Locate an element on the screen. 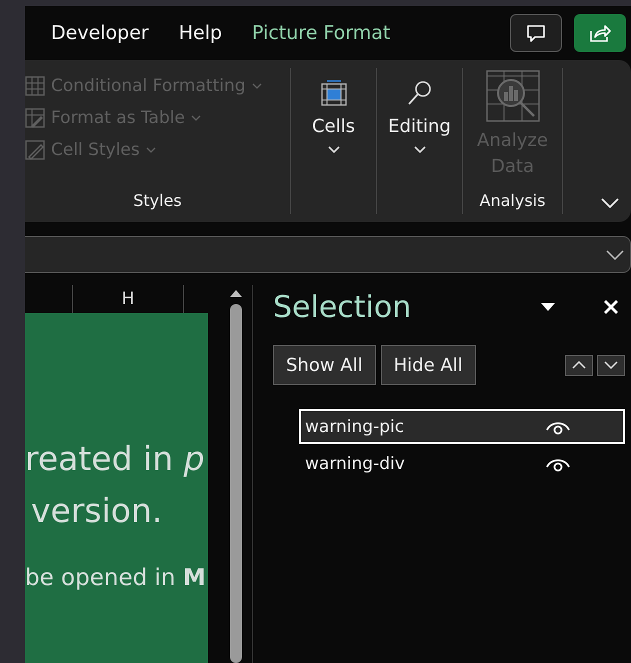 The width and height of the screenshot is (631, 663). search-button: Editing is located at coordinates (420, 141).